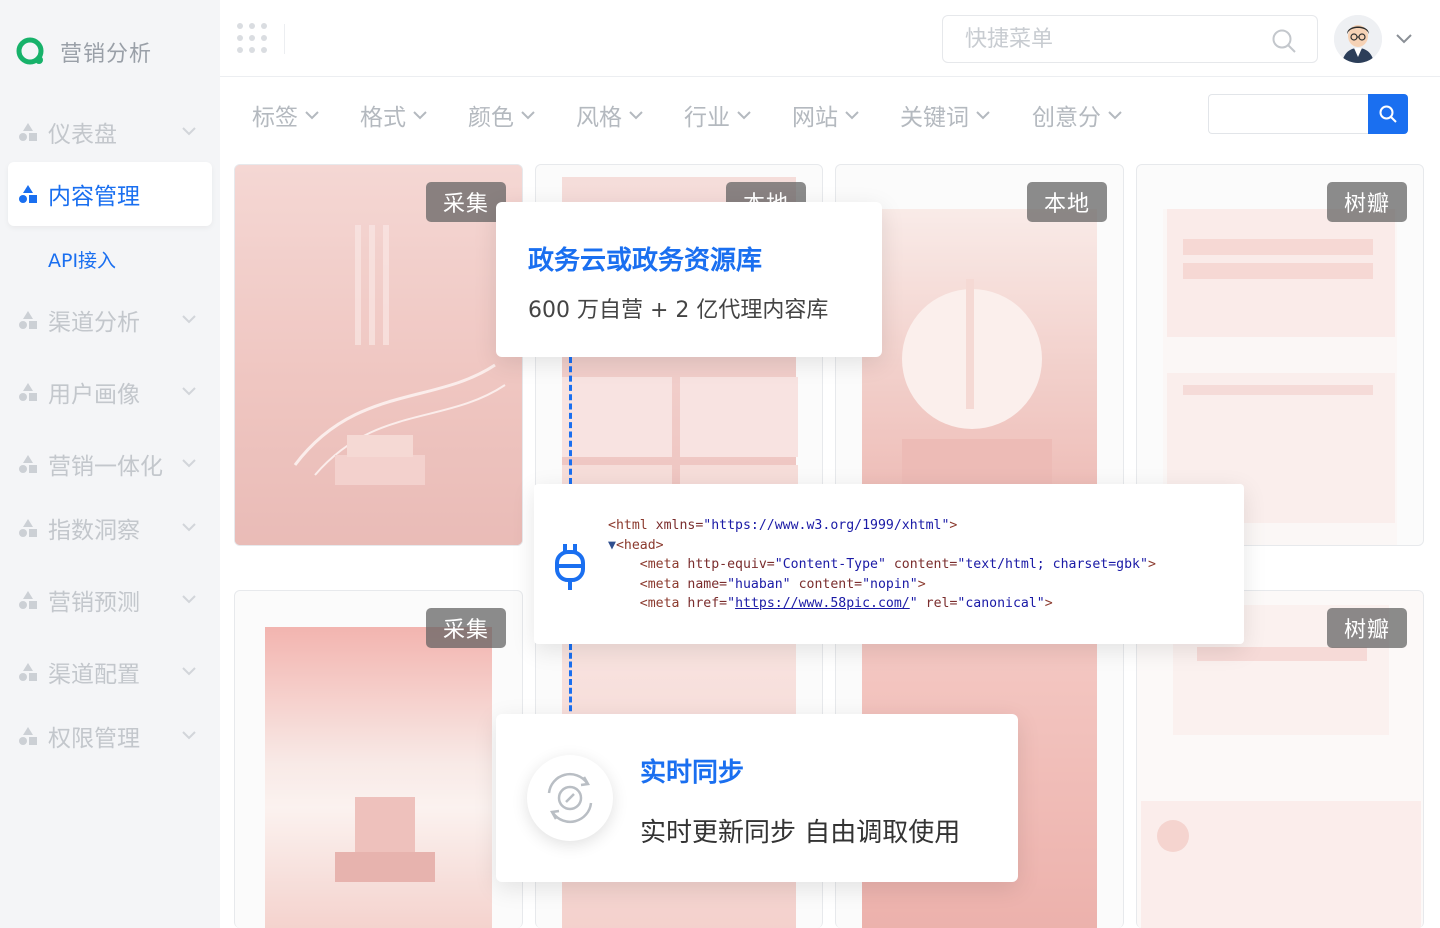  Describe the element at coordinates (675, 525) in the screenshot. I see `code-token: xmlns=` at that location.